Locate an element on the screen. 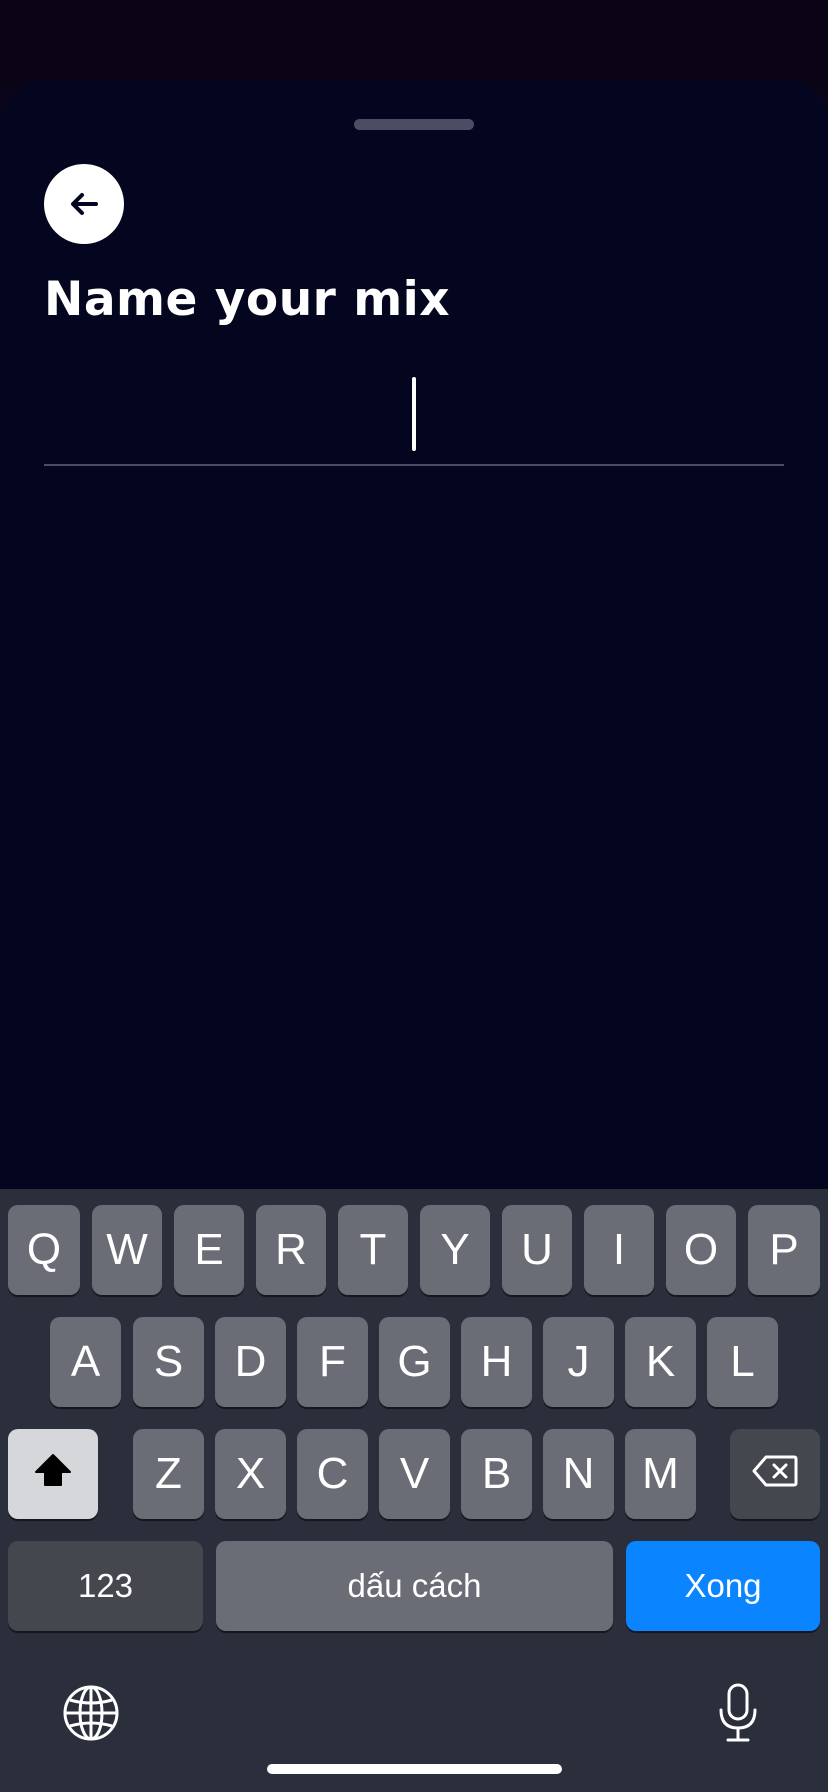  key-p: P is located at coordinates (784, 1250).